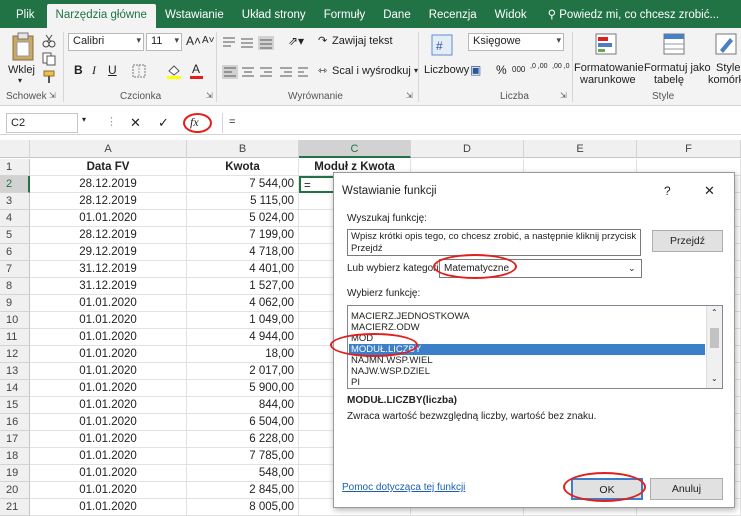  I want to click on function-list-item: MODUŁ.LICZBY, so click(527, 349).